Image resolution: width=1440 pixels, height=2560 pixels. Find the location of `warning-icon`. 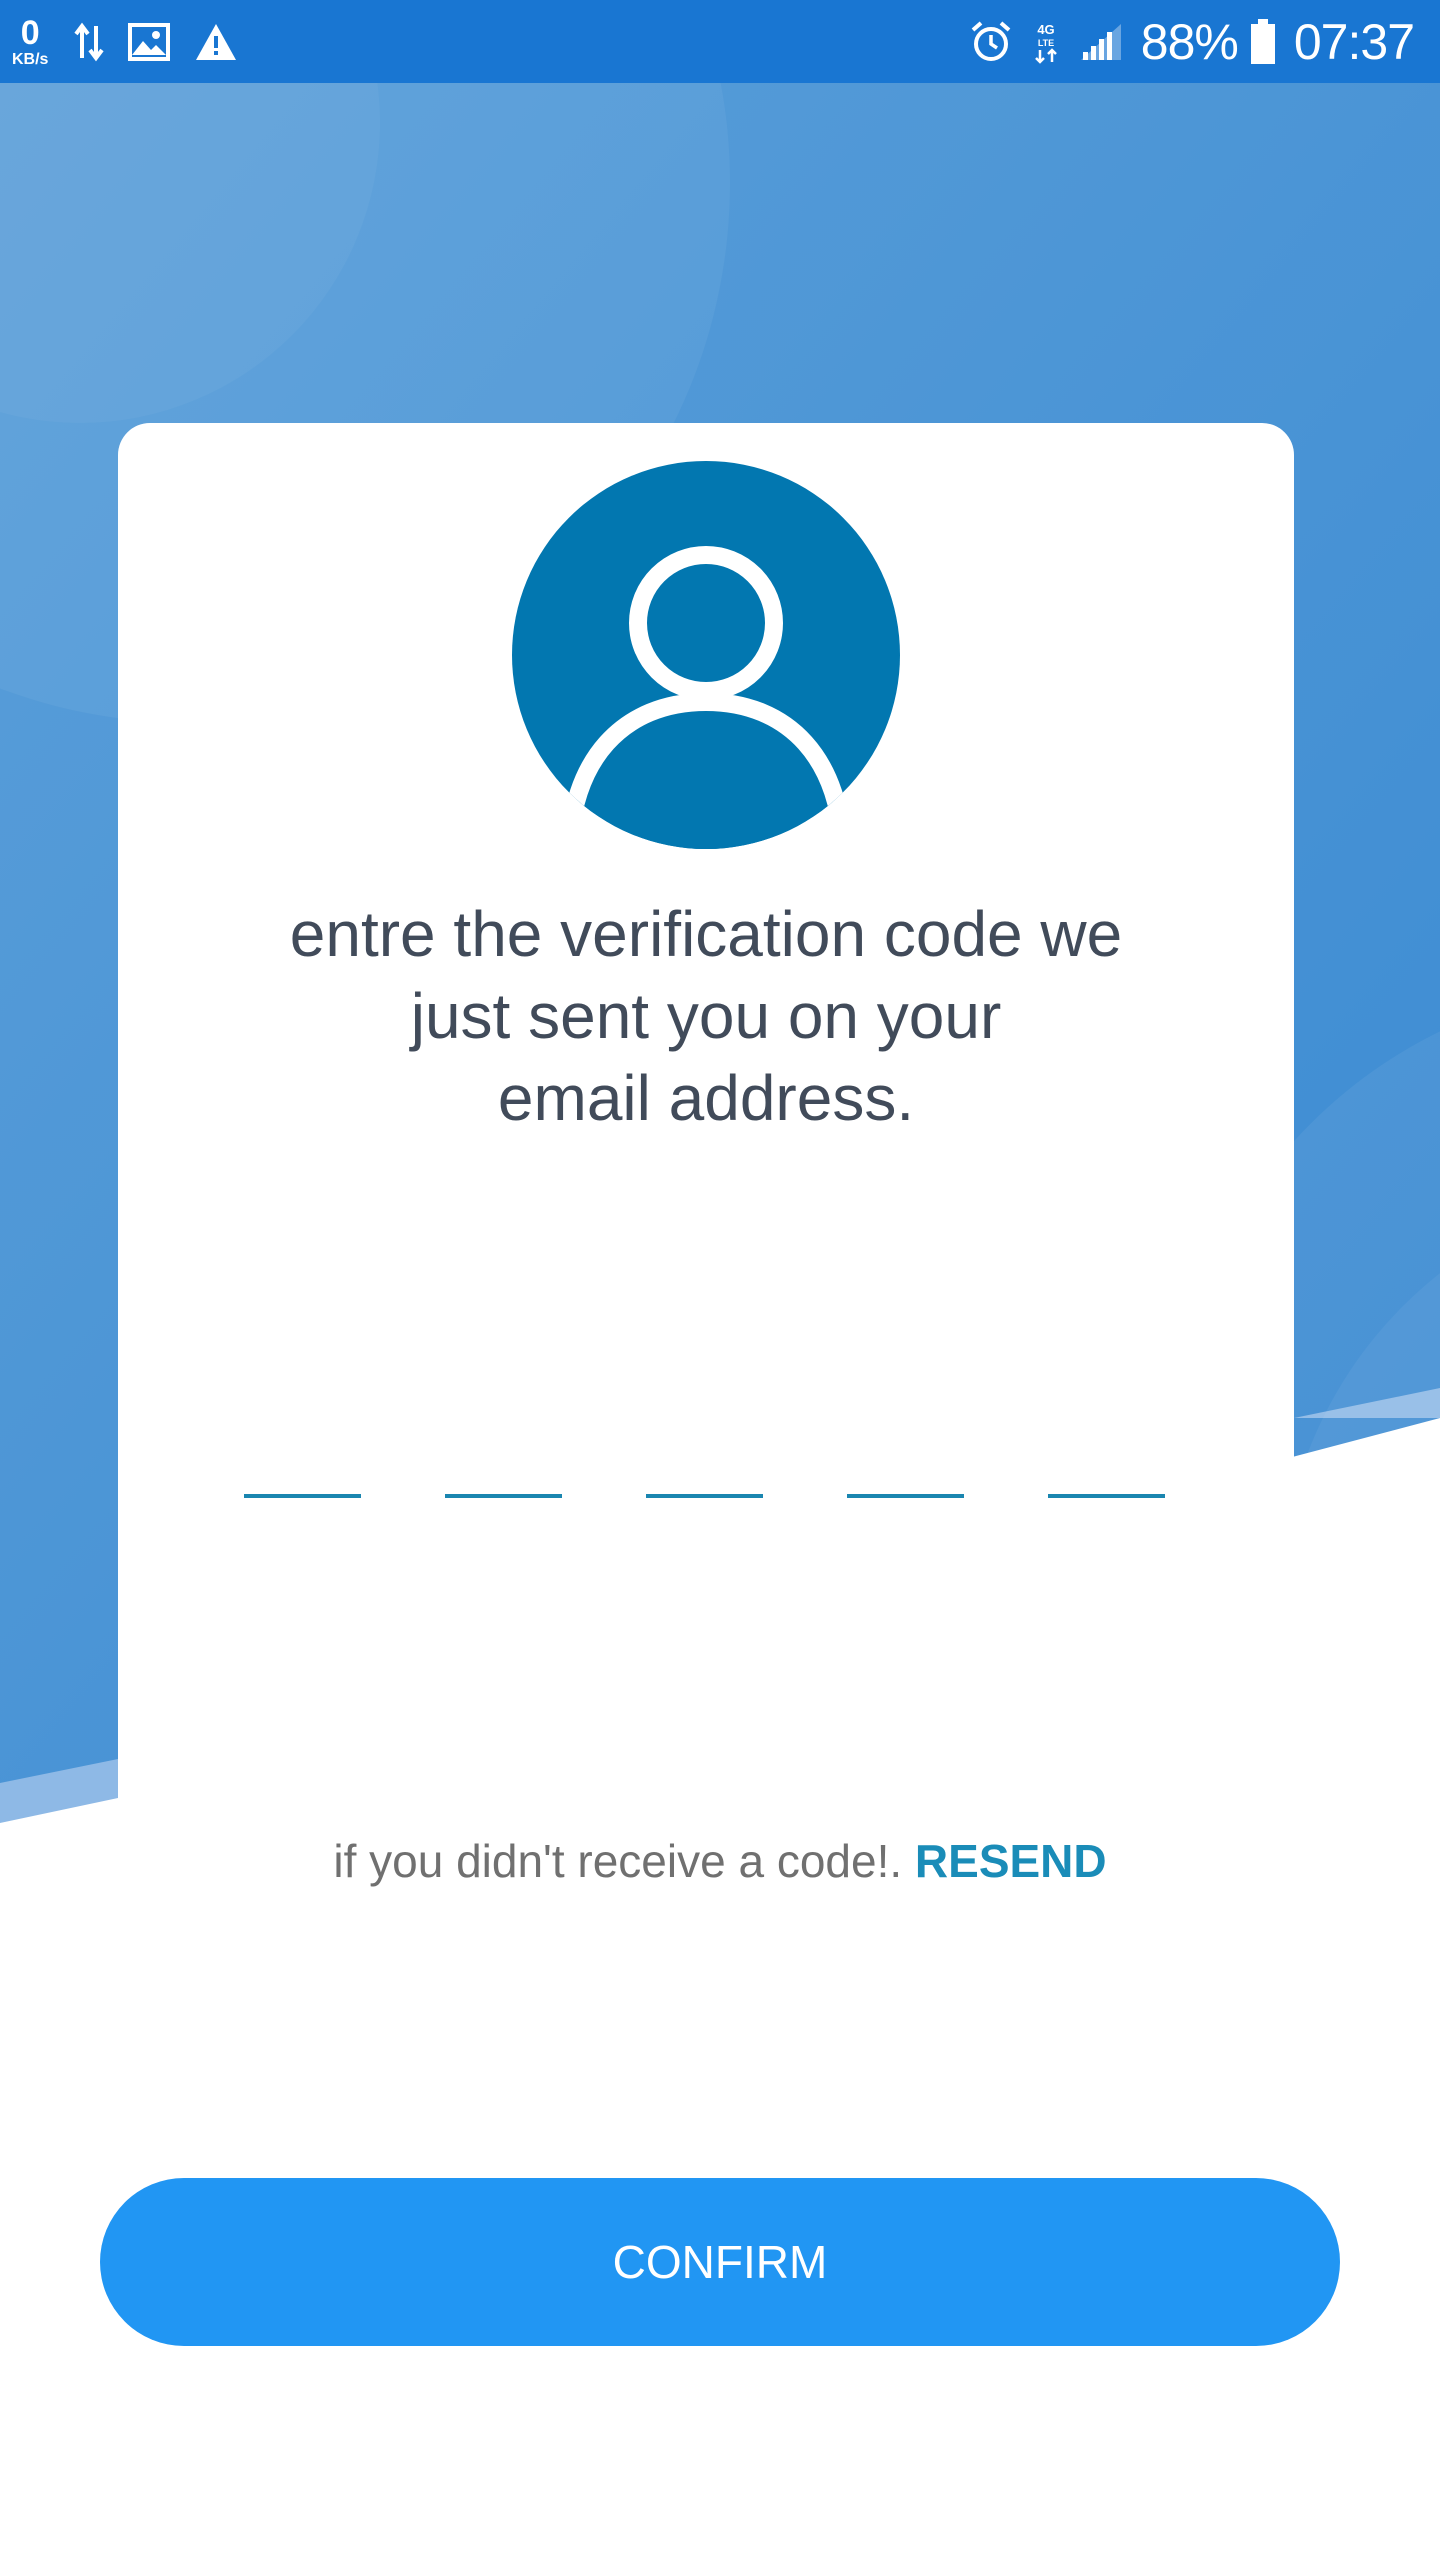

warning-icon is located at coordinates (216, 42).